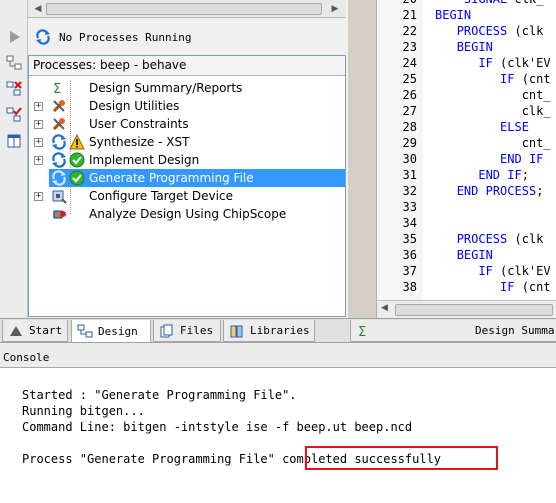 The width and height of the screenshot is (556, 503). What do you see at coordinates (237, 331) in the screenshot?
I see `libraries-icon` at bounding box center [237, 331].